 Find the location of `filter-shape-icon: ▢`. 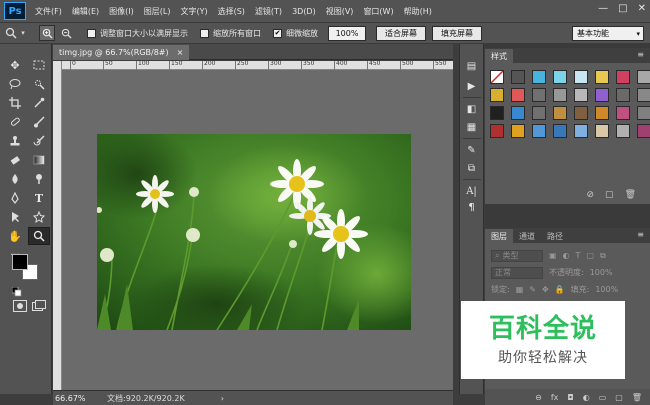

filter-shape-icon: ▢ is located at coordinates (590, 255).